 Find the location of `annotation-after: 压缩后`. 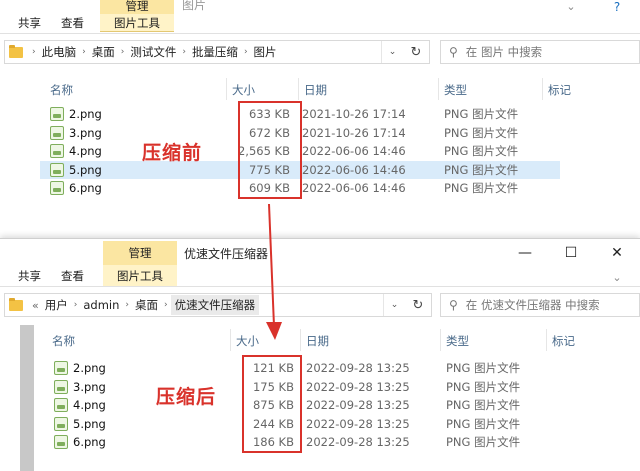

annotation-after: 压缩后 is located at coordinates (186, 397).